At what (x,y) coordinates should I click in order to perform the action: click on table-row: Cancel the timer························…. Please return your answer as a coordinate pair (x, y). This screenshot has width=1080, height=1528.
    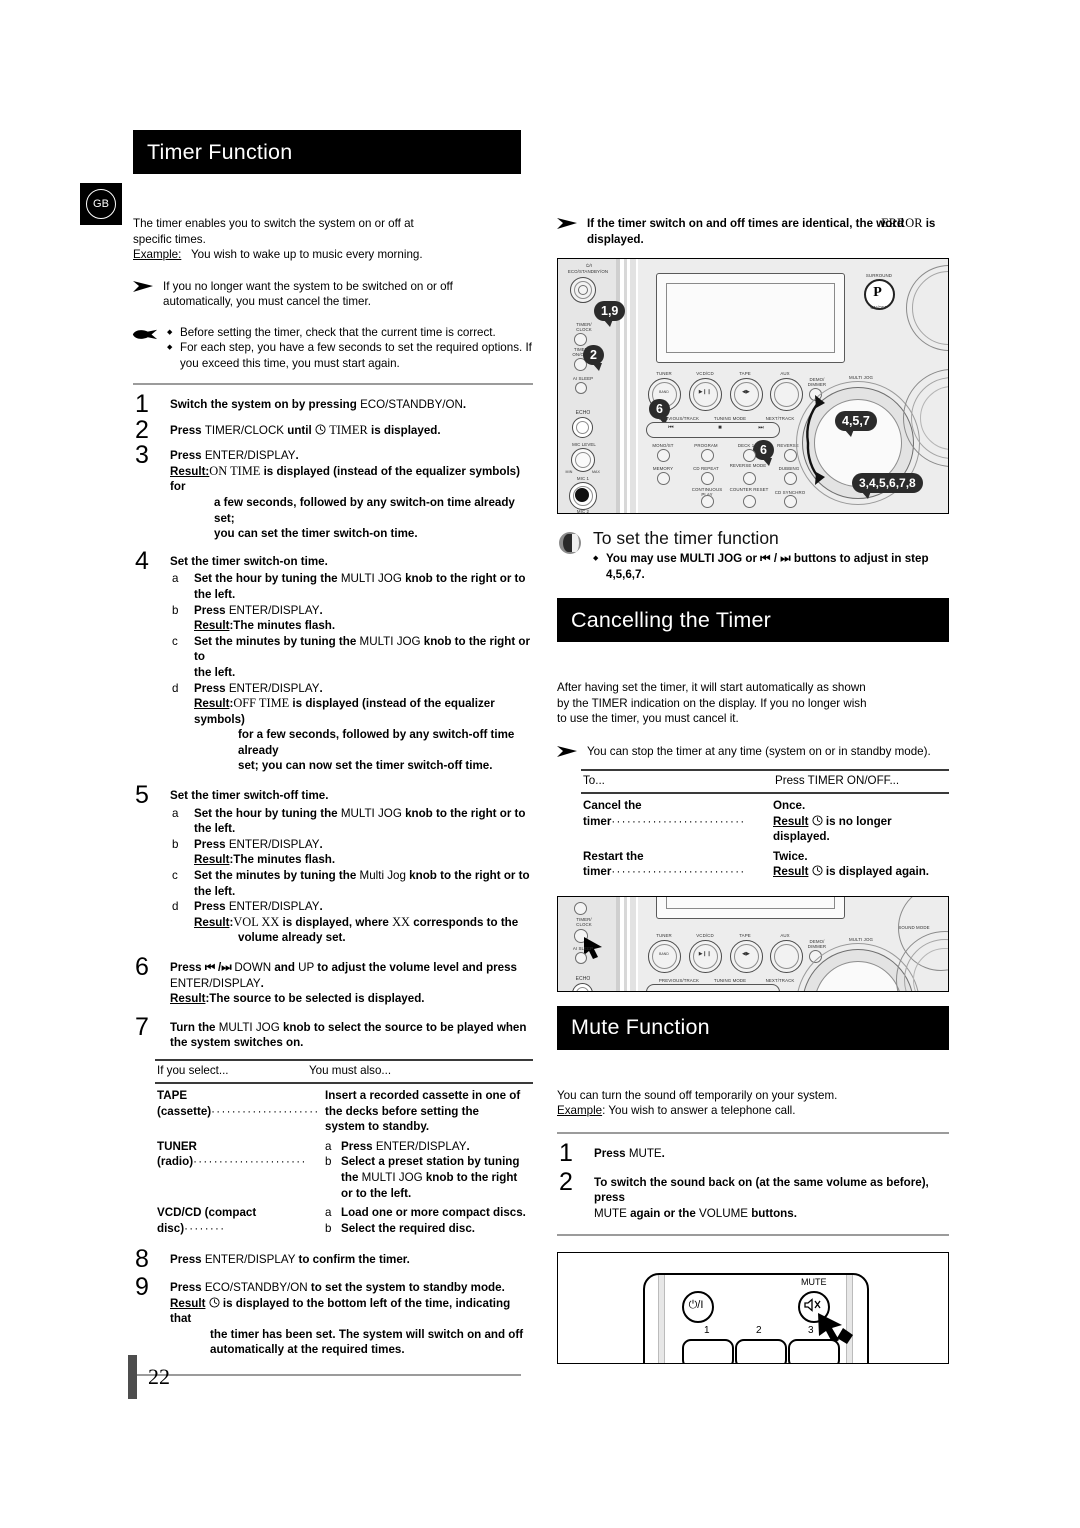
    Looking at the image, I should click on (737, 821).